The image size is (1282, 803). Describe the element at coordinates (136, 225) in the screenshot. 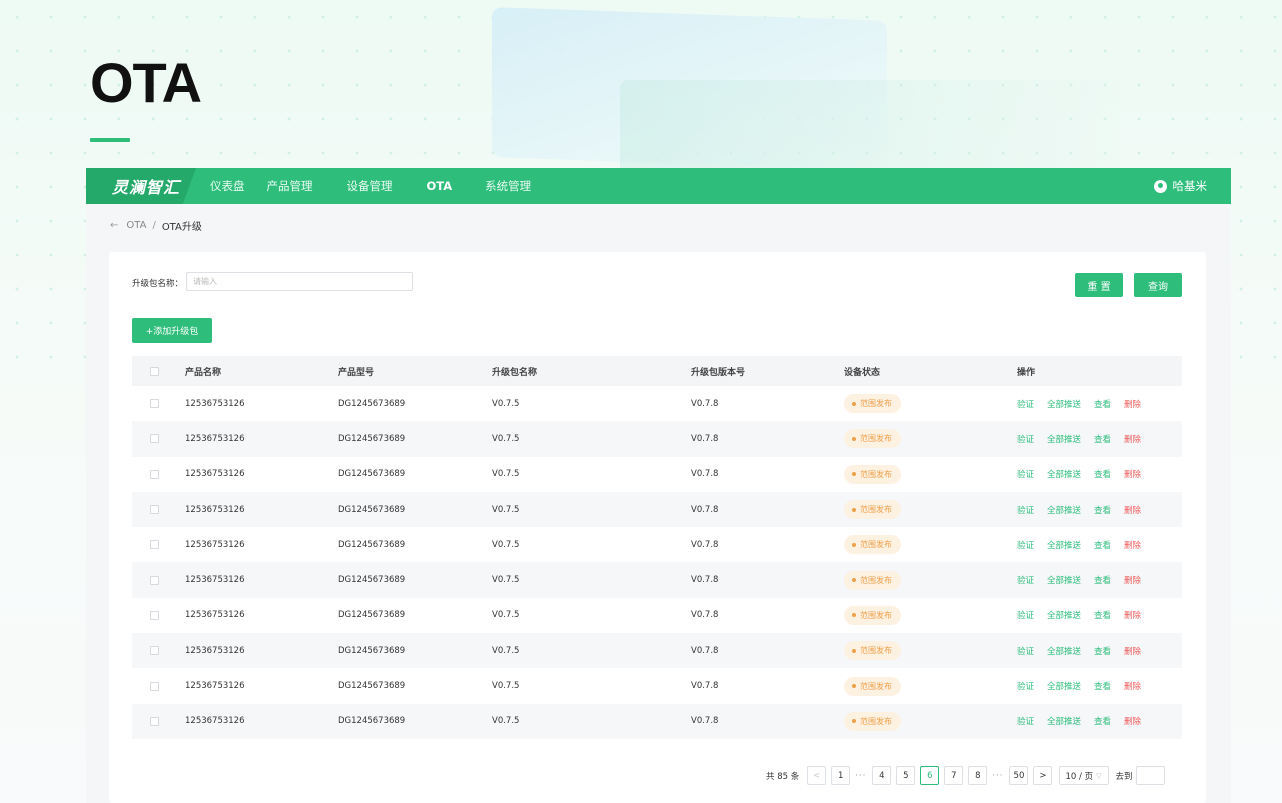

I see `breadcrumb-parent: OTA` at that location.